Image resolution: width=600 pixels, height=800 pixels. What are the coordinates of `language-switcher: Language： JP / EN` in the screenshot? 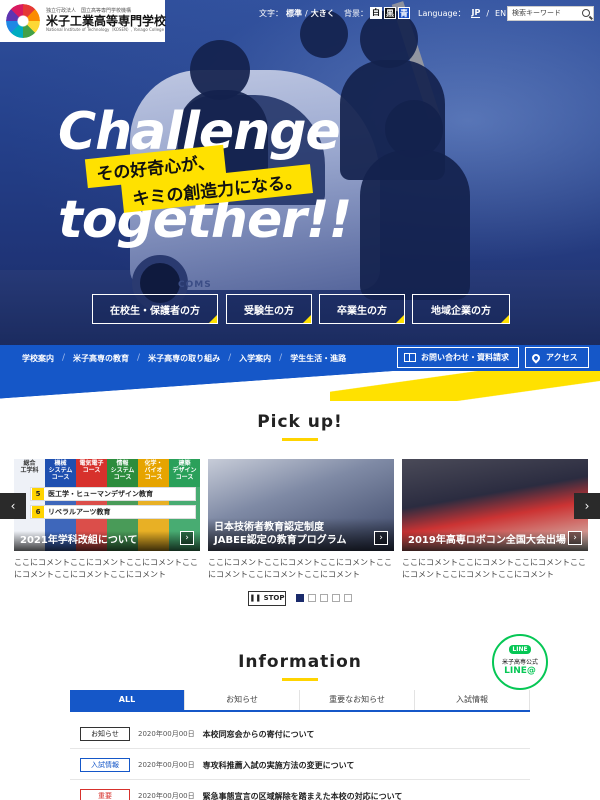 It's located at (462, 13).